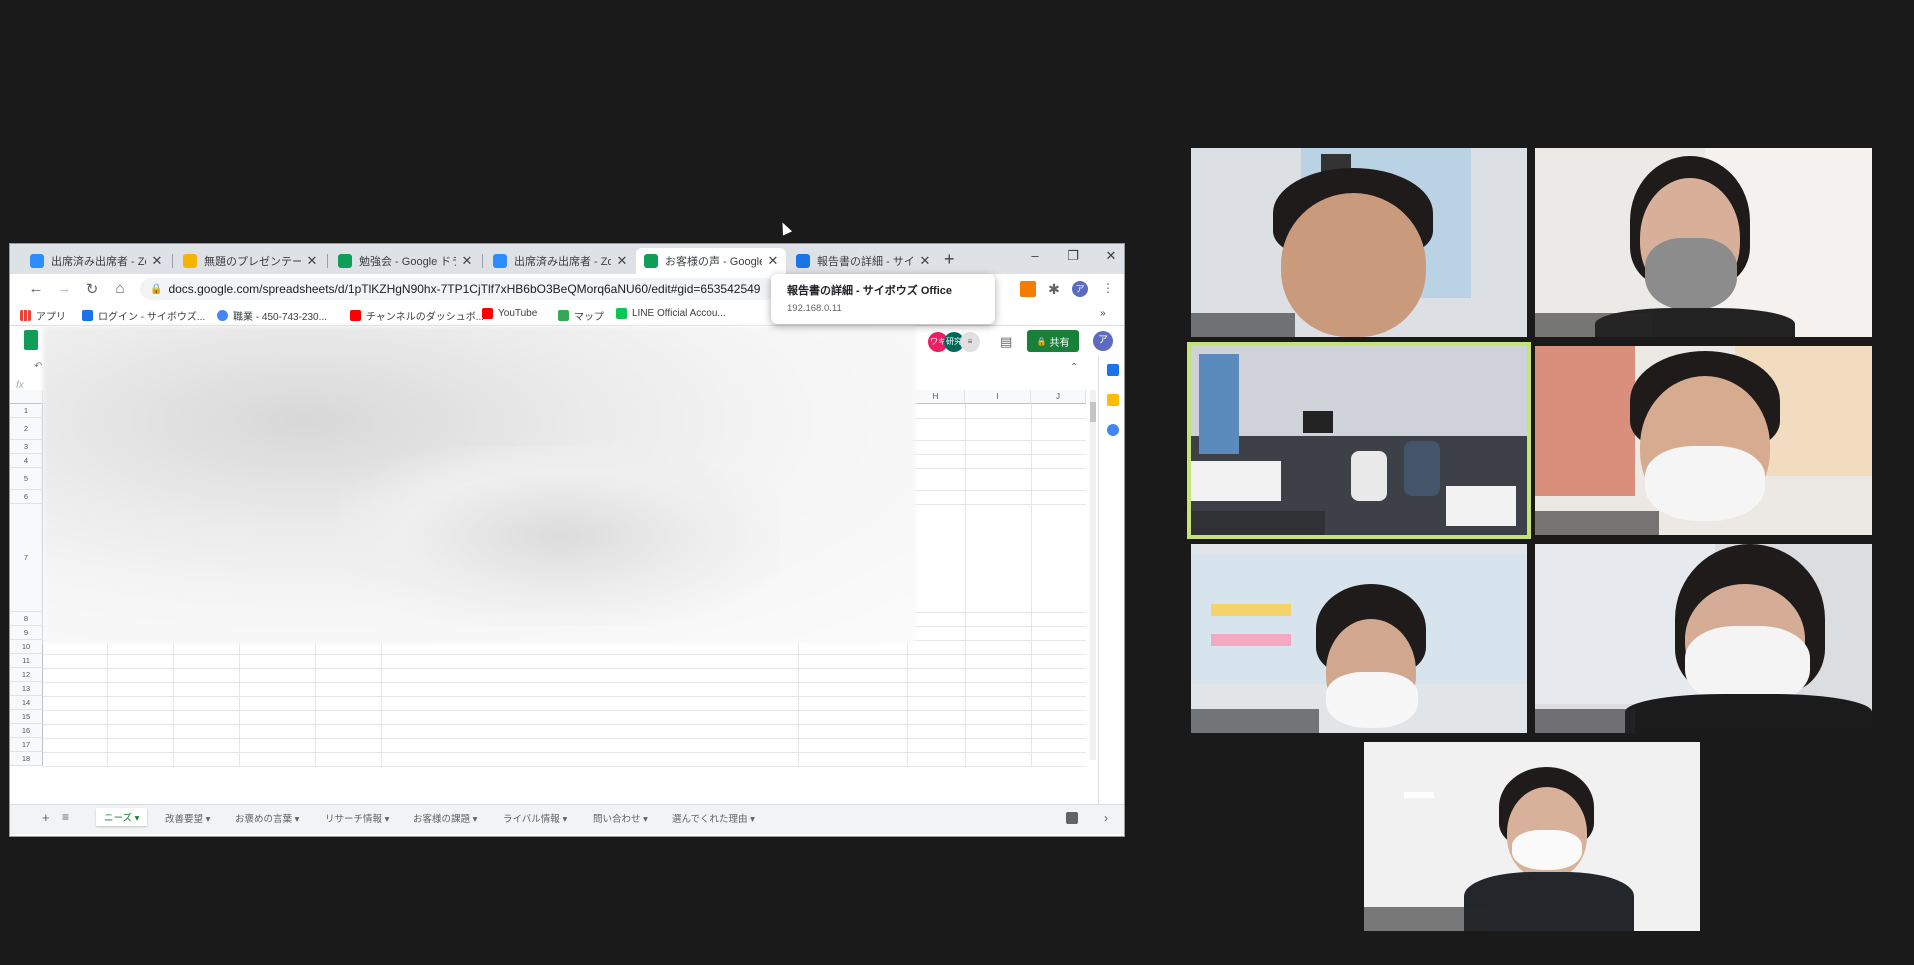  I want to click on sheet-tab-label: お褒めの言葉, so click(264, 819).